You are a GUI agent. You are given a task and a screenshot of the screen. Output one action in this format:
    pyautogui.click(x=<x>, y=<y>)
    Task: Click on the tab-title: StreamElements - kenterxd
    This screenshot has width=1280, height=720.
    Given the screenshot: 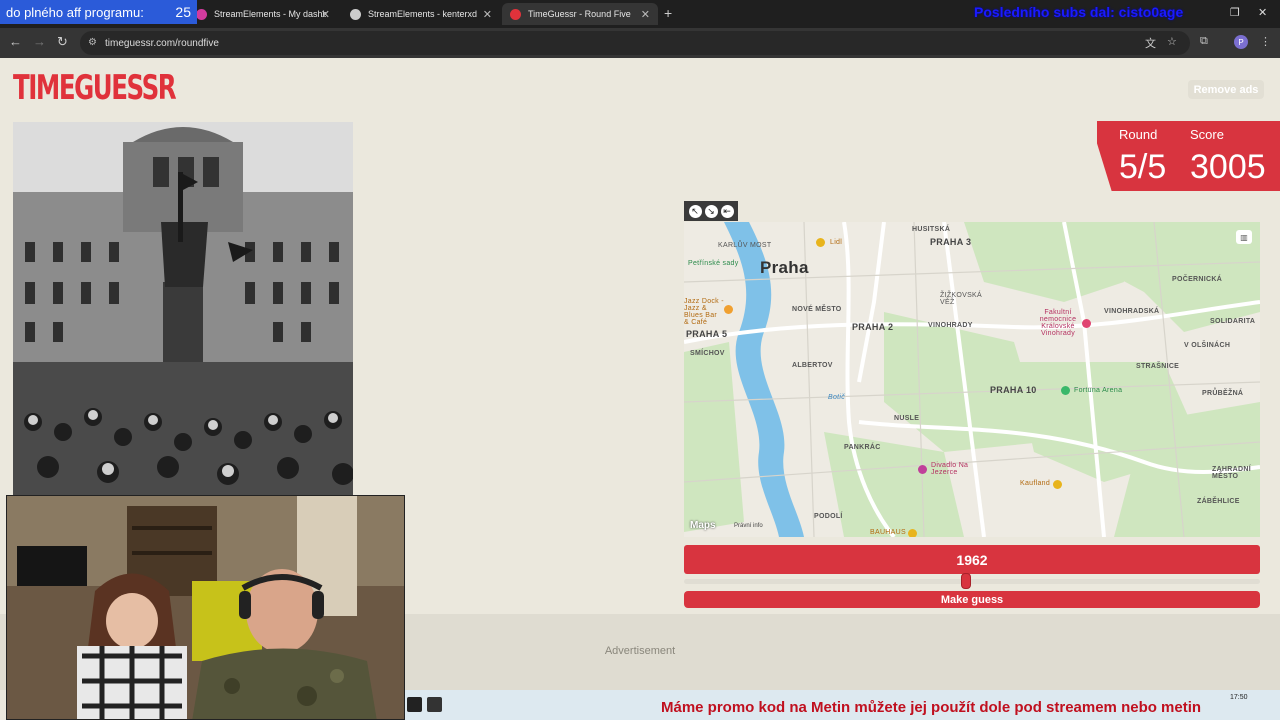 What is the action you would take?
    pyautogui.click(x=423, y=14)
    